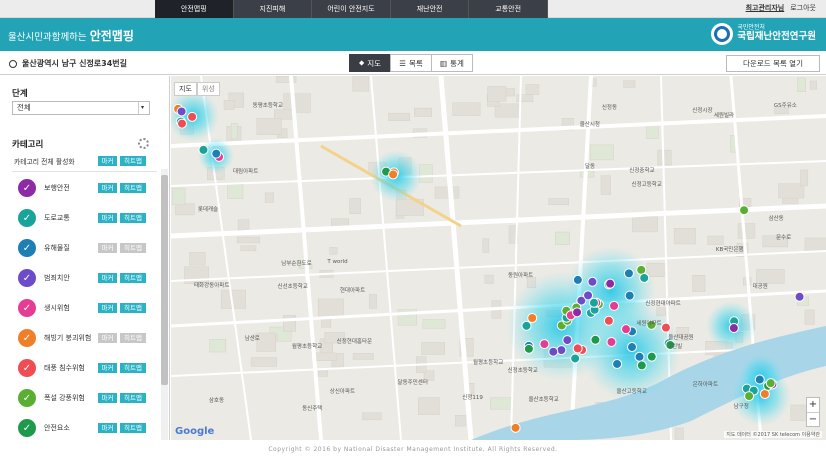 This screenshot has height=460, width=826. I want to click on gear-icon, so click(143, 143).